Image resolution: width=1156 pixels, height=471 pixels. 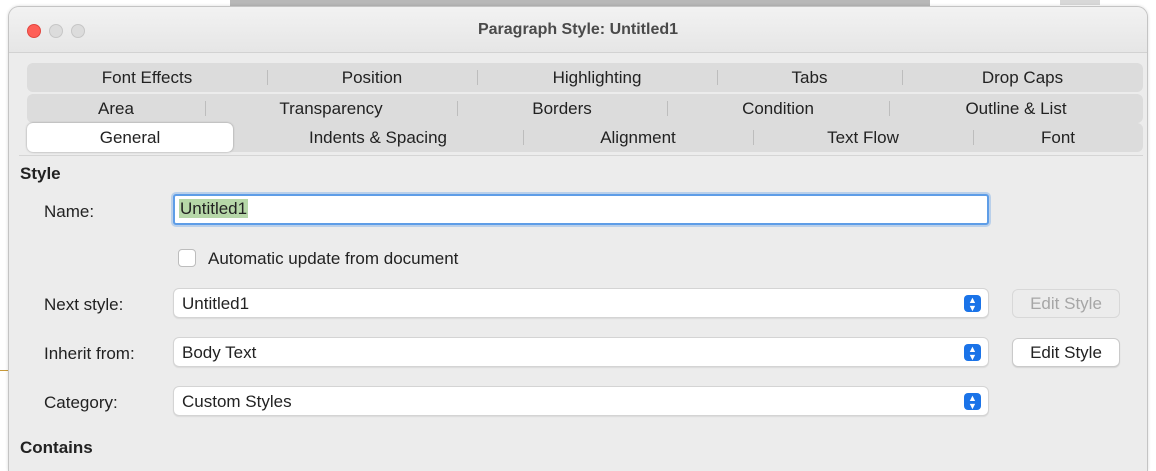 I want to click on tab-highlighting: Highlighting, so click(x=597, y=77).